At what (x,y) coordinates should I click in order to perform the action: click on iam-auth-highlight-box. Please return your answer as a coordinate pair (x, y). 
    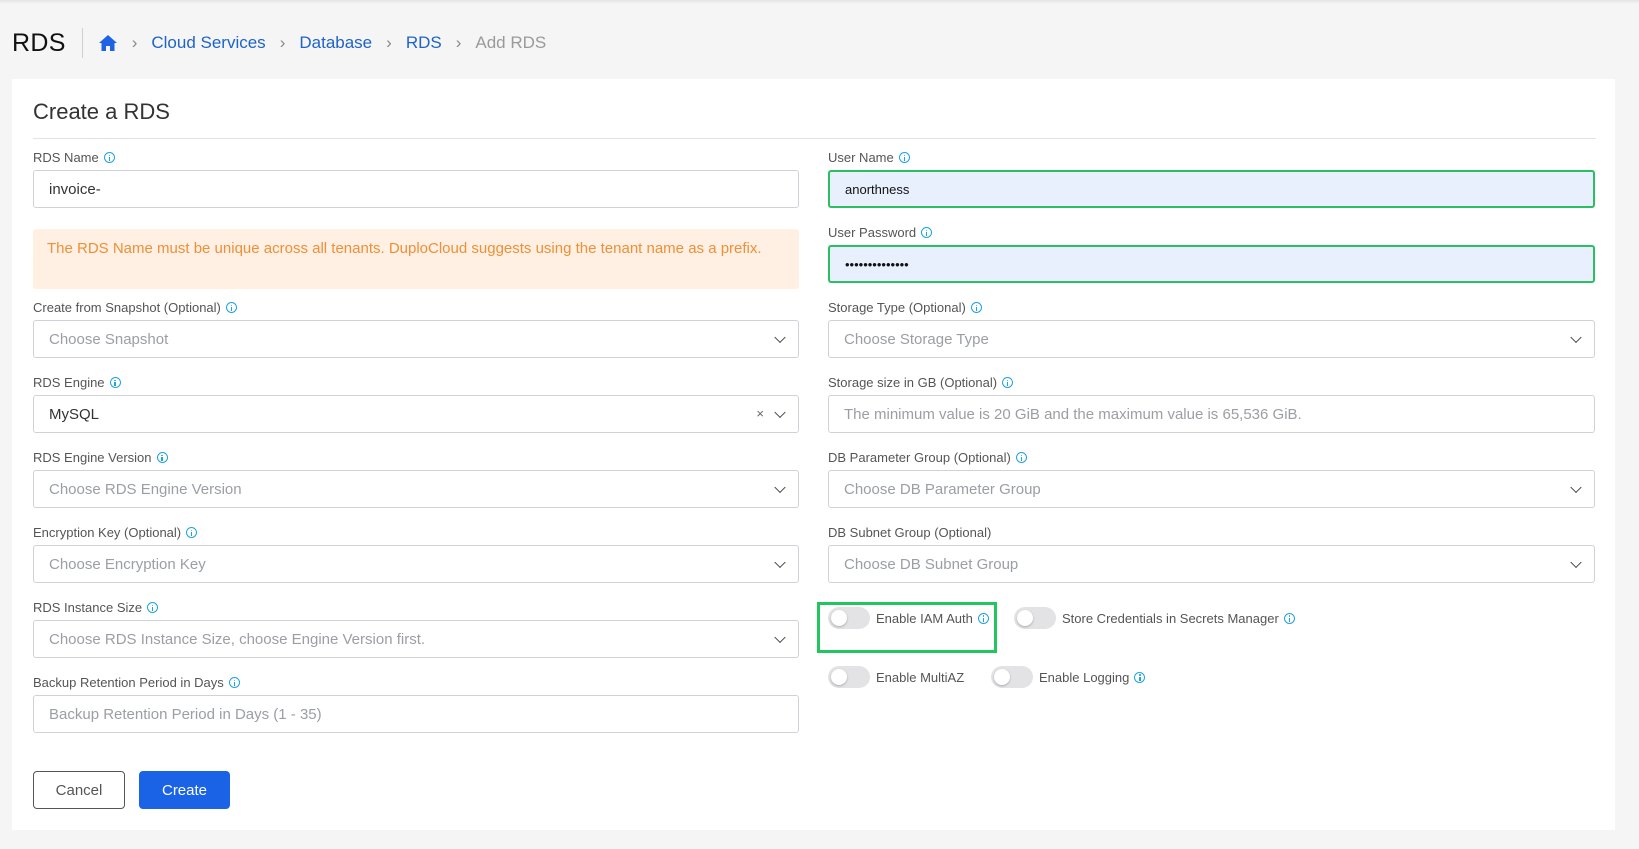
    Looking at the image, I should click on (907, 627).